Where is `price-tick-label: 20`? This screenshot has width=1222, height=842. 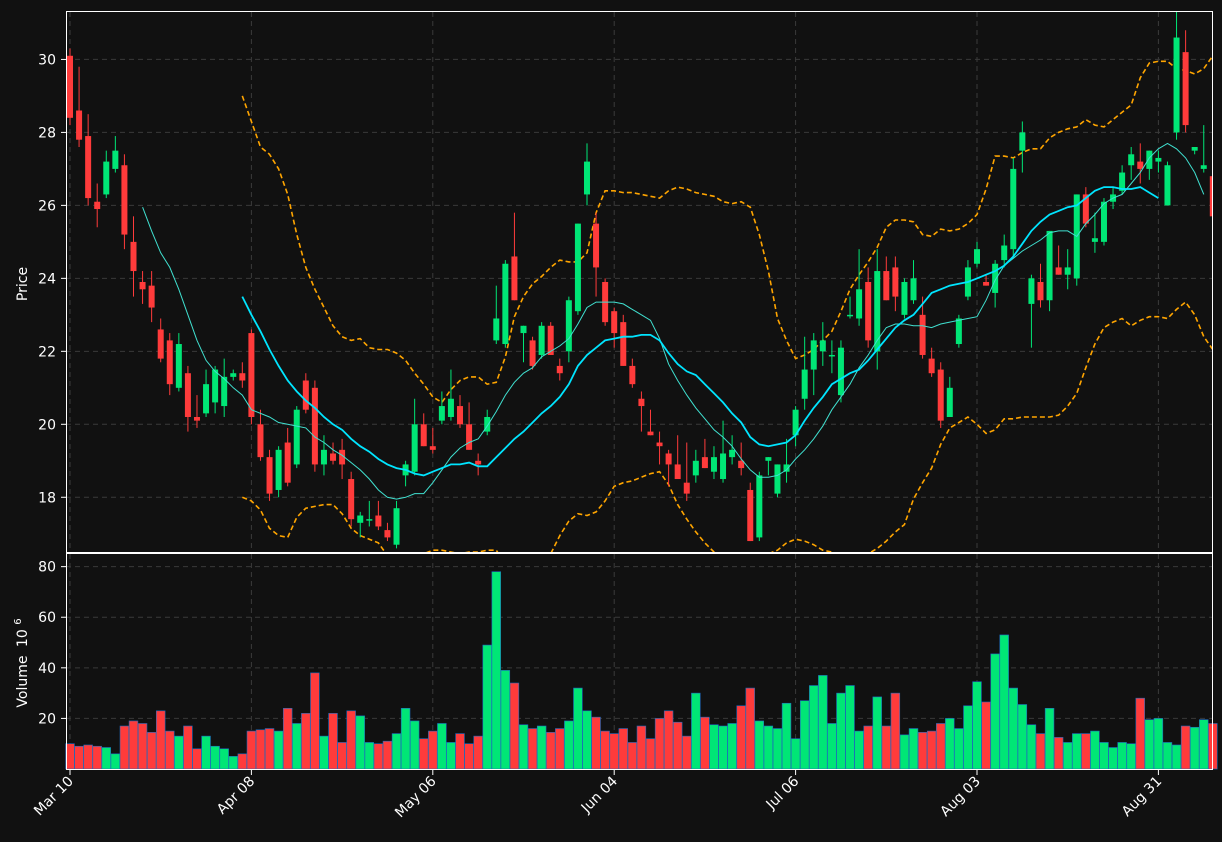 price-tick-label: 20 is located at coordinates (47, 425).